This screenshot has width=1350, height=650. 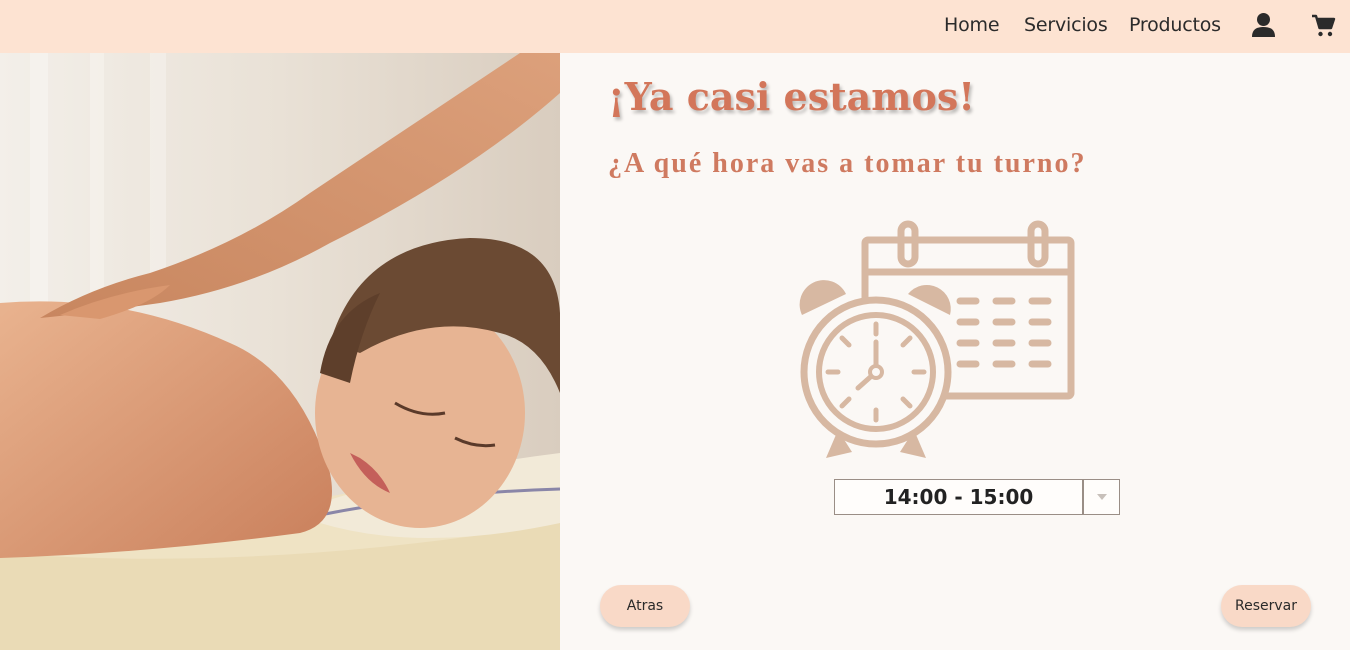 I want to click on nav-link-productos: Productos, so click(x=1175, y=25).